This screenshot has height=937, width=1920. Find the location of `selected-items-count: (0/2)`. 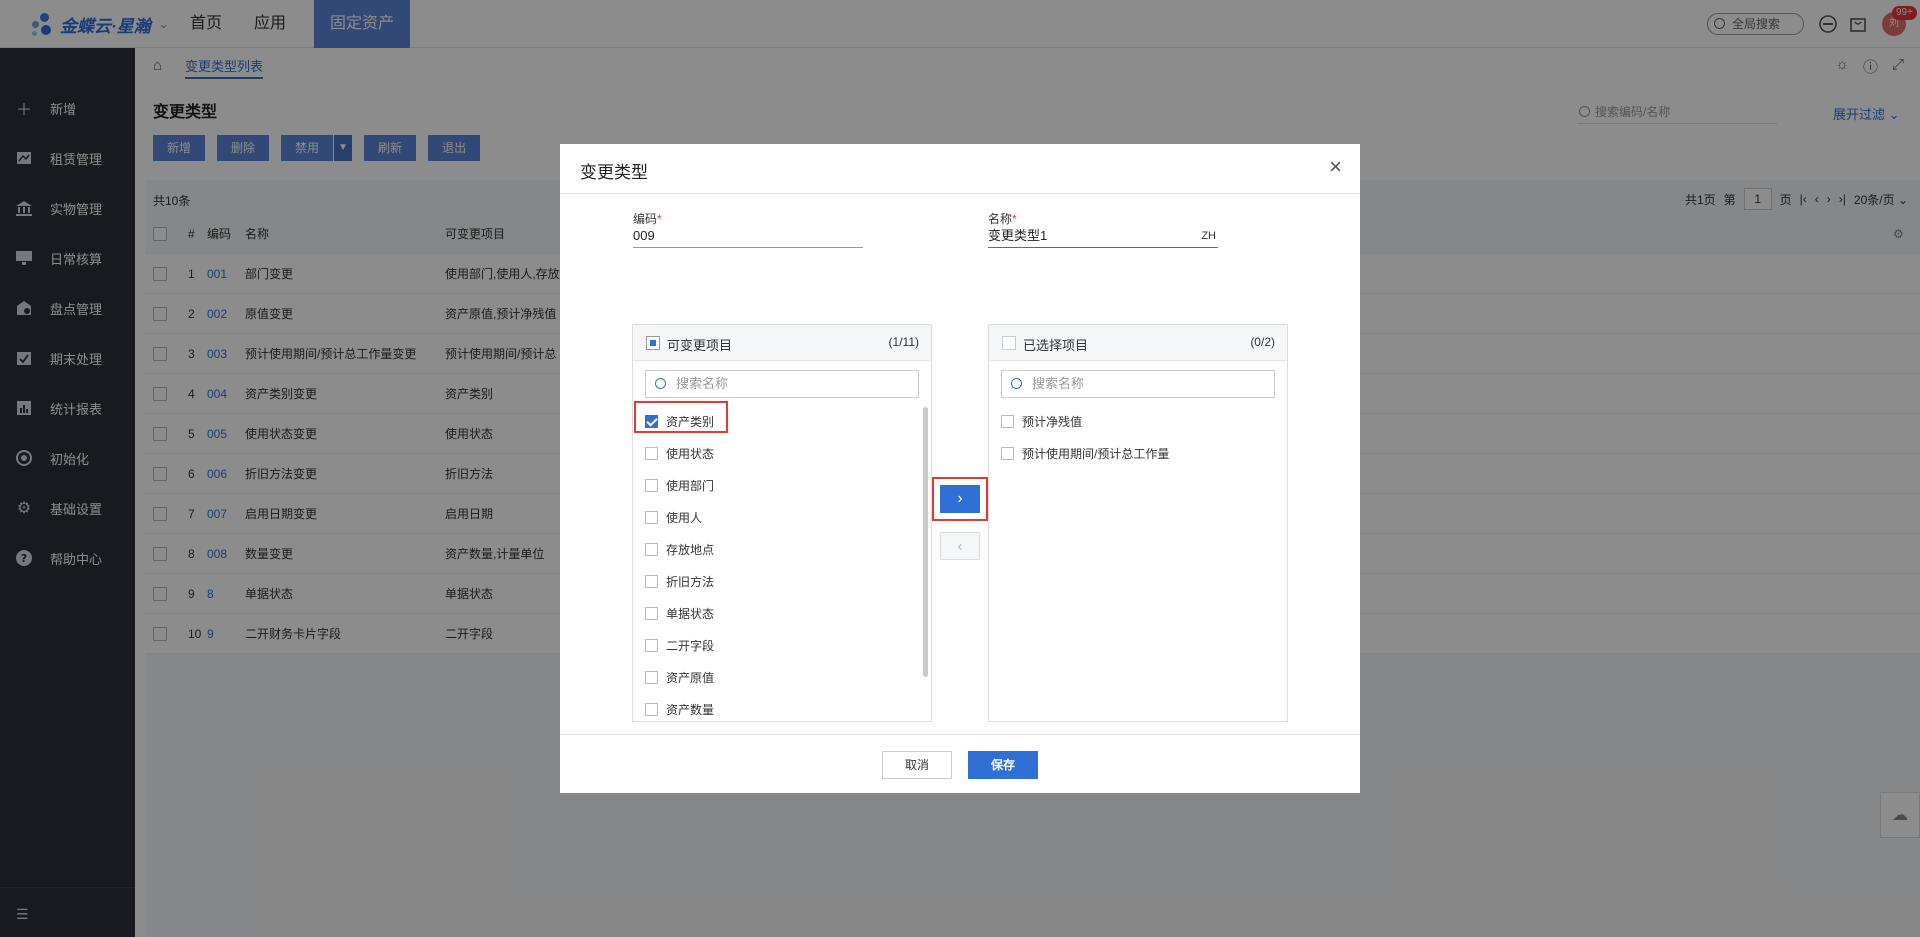

selected-items-count: (0/2) is located at coordinates (1262, 342).